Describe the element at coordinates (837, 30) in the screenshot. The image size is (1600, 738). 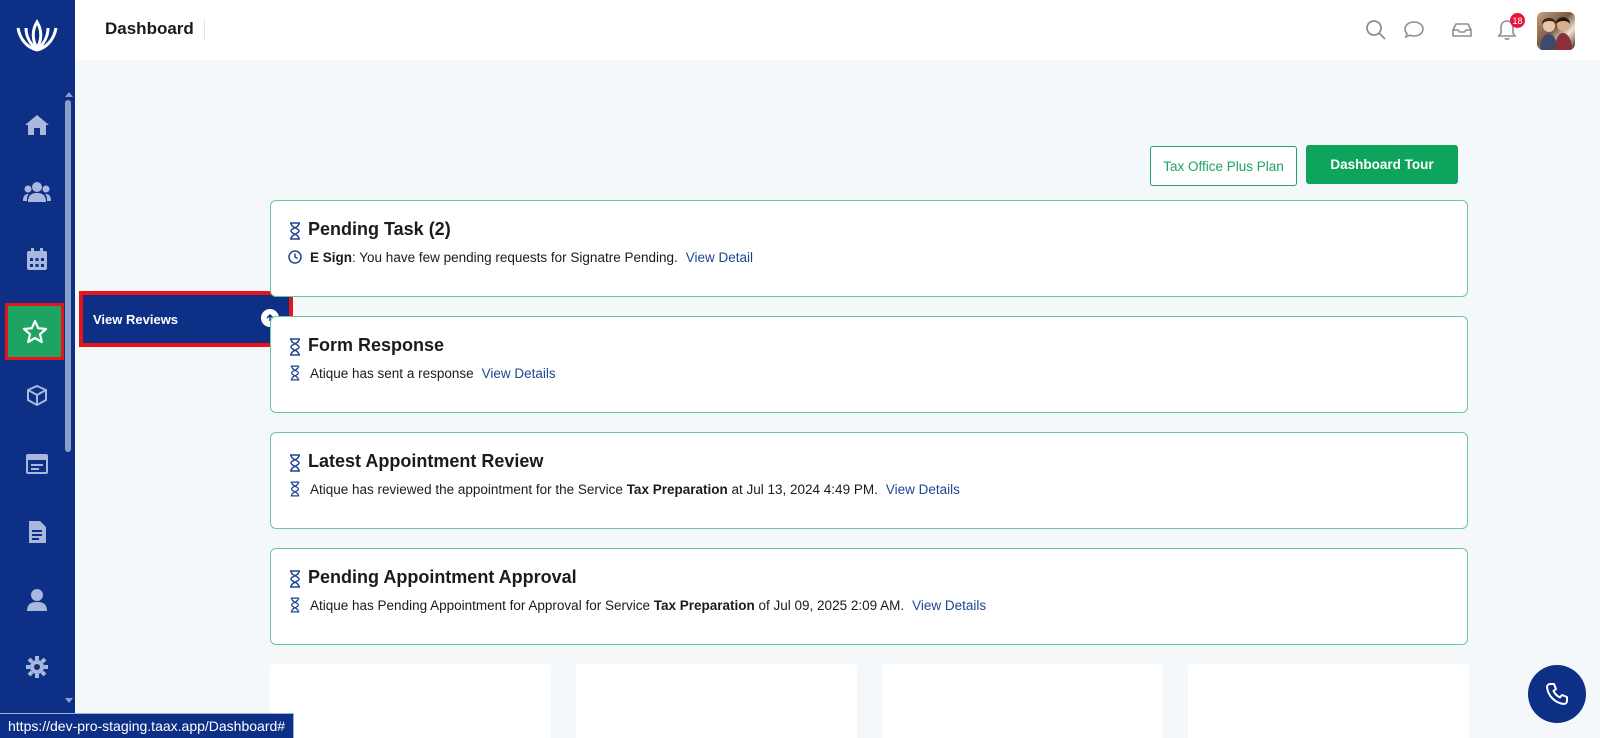
I see `top-bar: Dashboard 18` at that location.